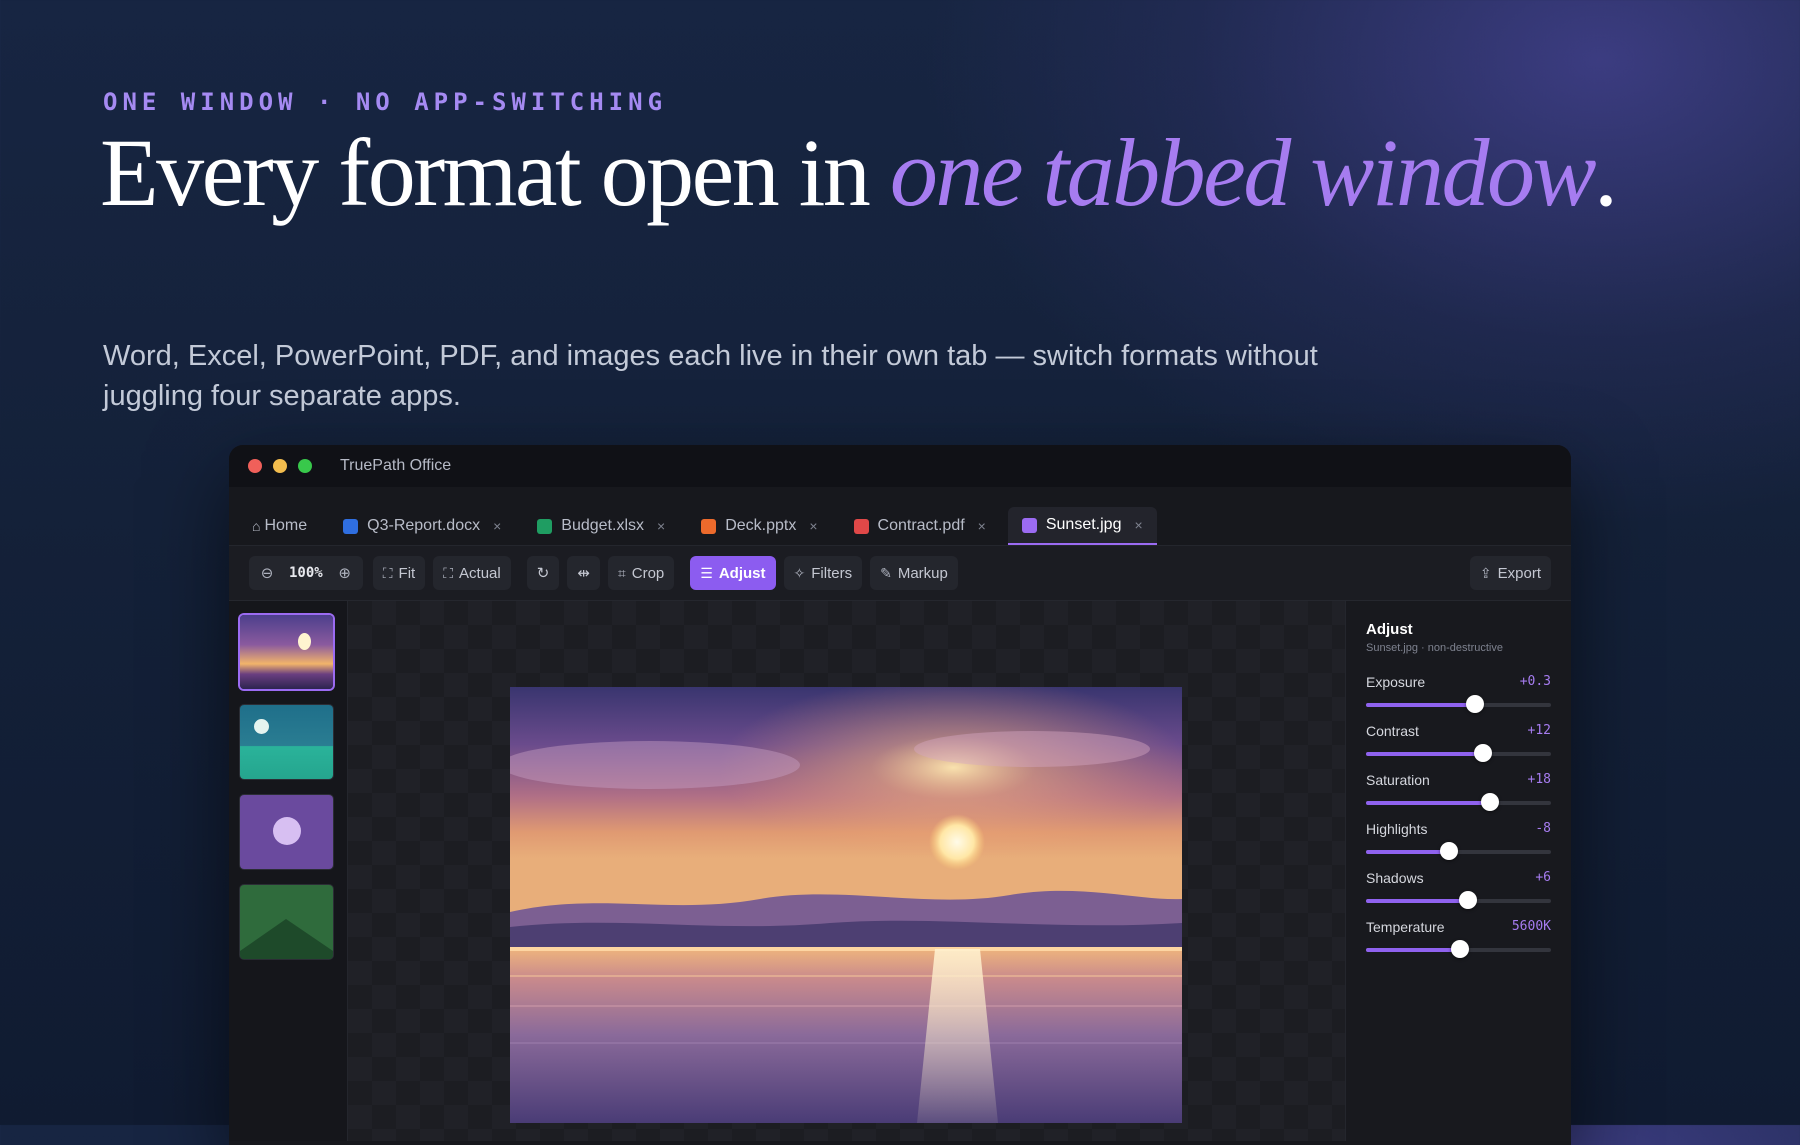  What do you see at coordinates (1539, 779) in the screenshot?
I see `slider-value: +18` at bounding box center [1539, 779].